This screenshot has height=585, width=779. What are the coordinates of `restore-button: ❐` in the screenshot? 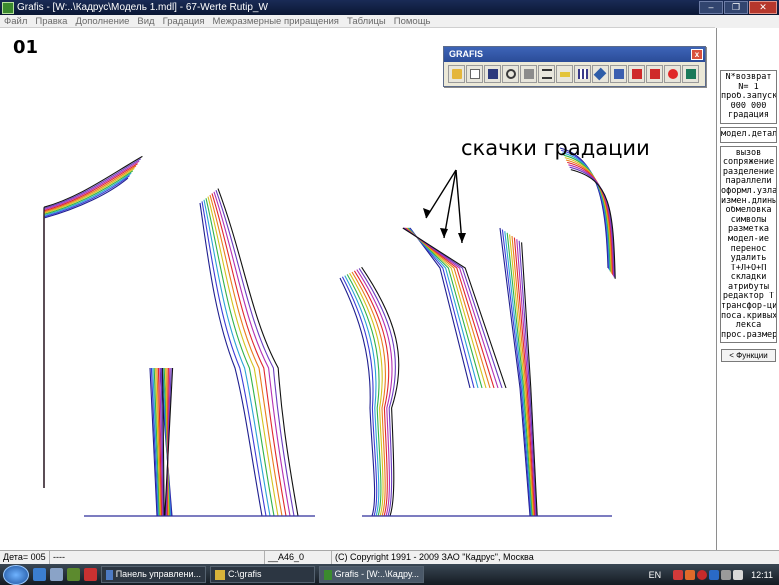 It's located at (736, 7).